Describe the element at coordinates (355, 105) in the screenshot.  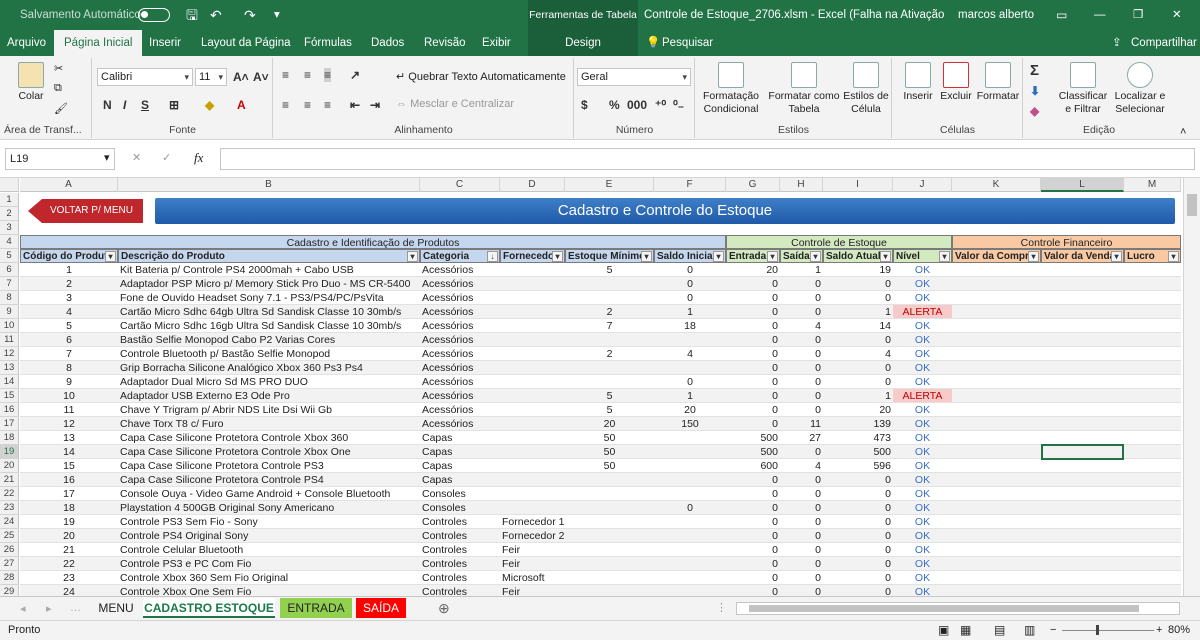
I see `indent-decrease-icon: ⇤` at that location.